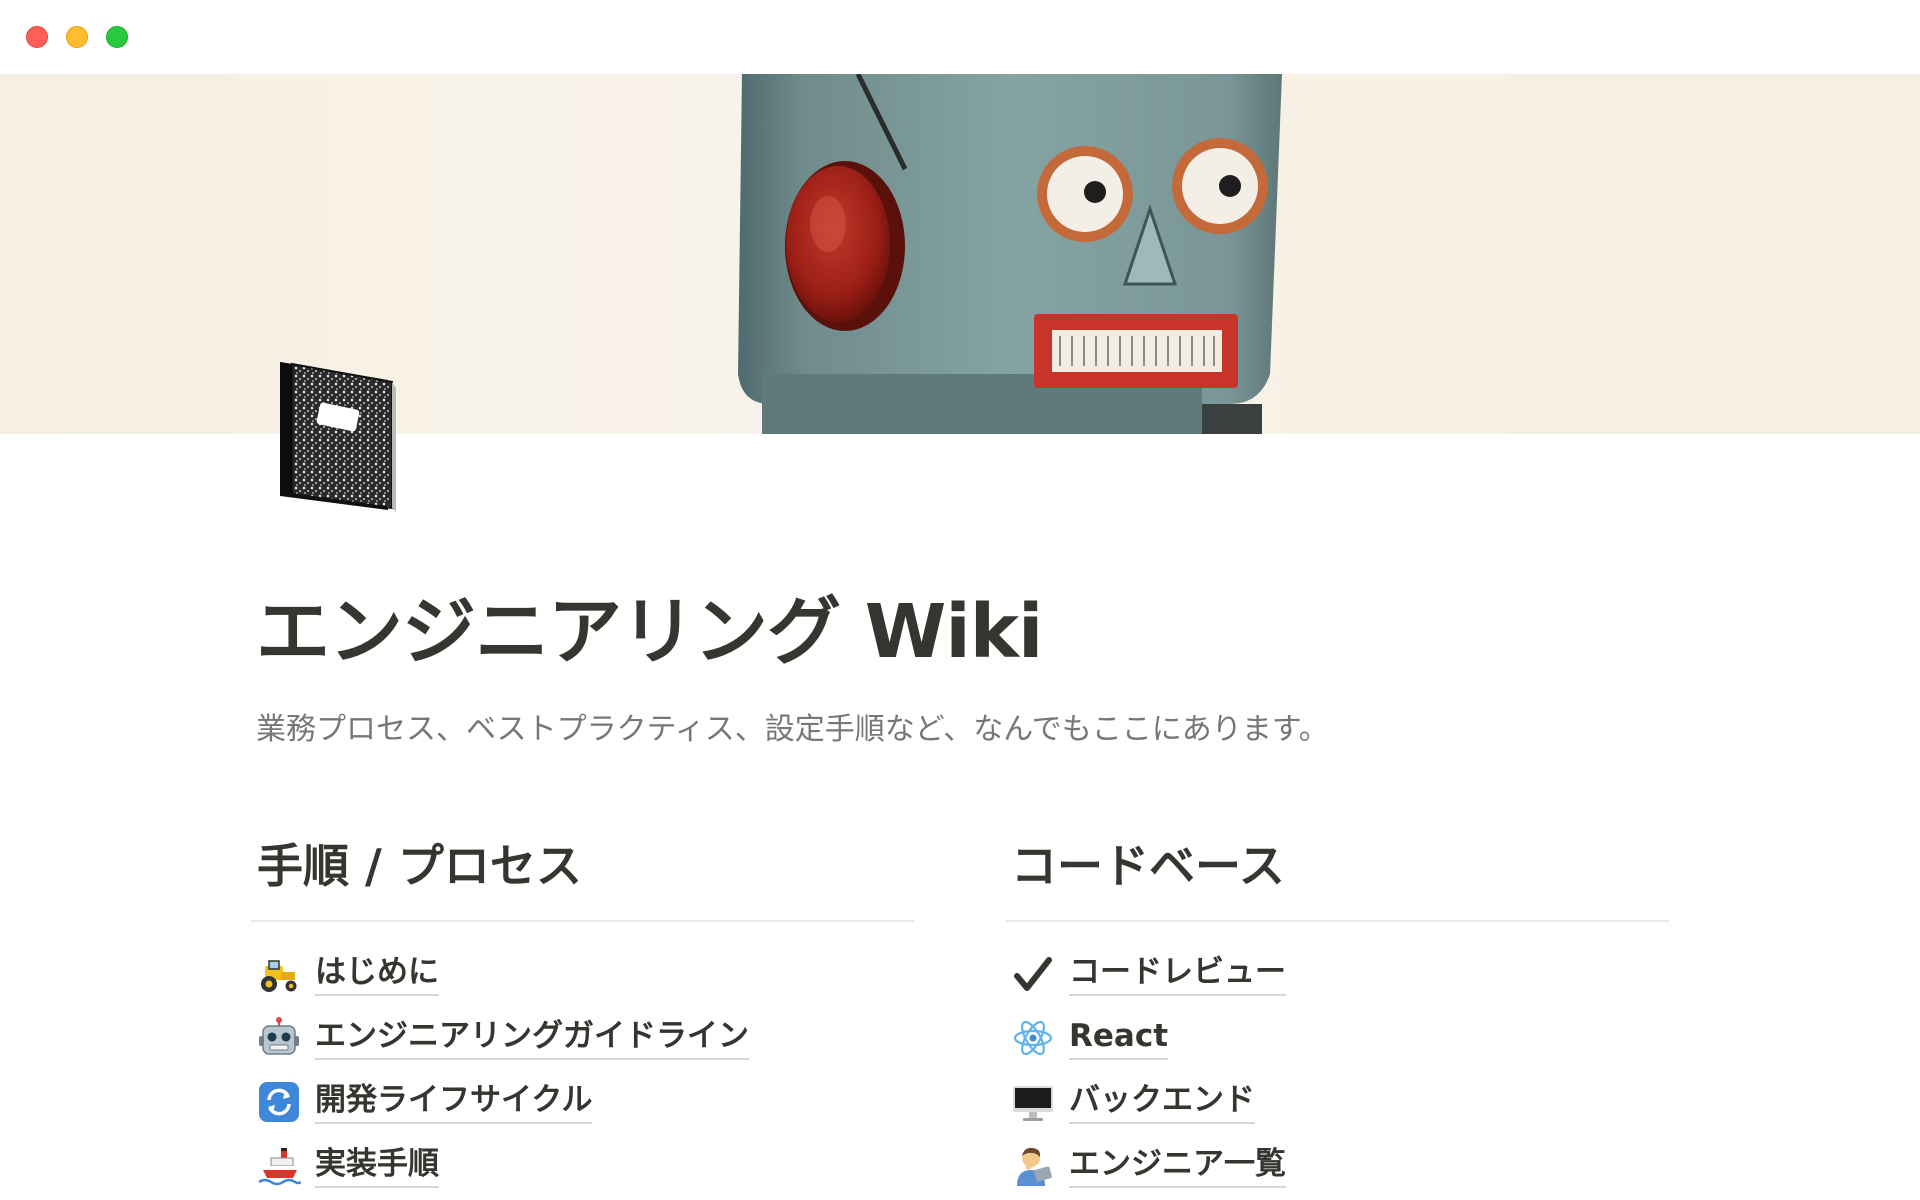 The height and width of the screenshot is (1200, 1920). Describe the element at coordinates (279, 974) in the screenshot. I see `tractor-icon` at that location.